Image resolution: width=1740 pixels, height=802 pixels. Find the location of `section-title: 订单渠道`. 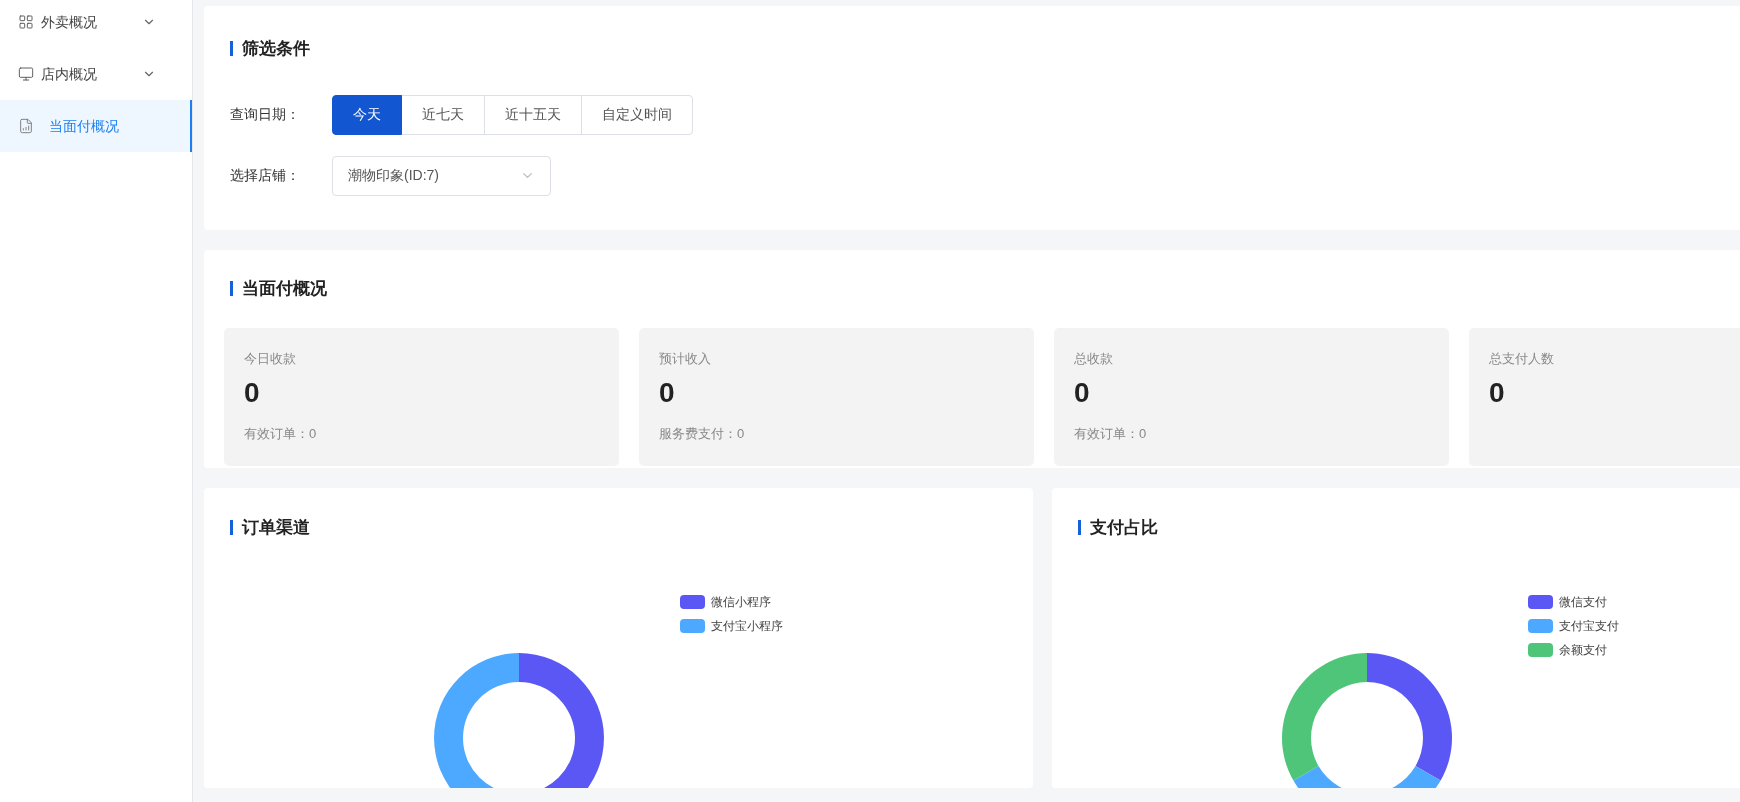

section-title: 订单渠道 is located at coordinates (276, 528).